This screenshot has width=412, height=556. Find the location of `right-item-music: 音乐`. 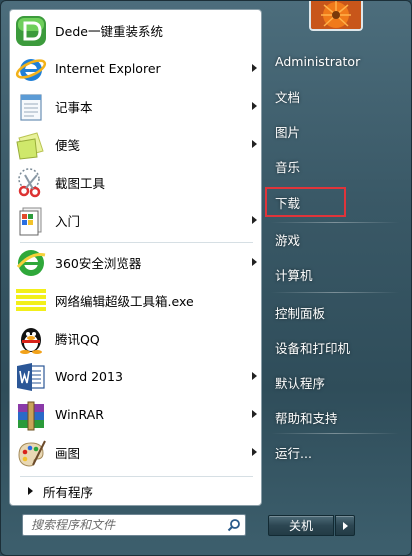

right-item-music: 音乐 is located at coordinates (334, 166).